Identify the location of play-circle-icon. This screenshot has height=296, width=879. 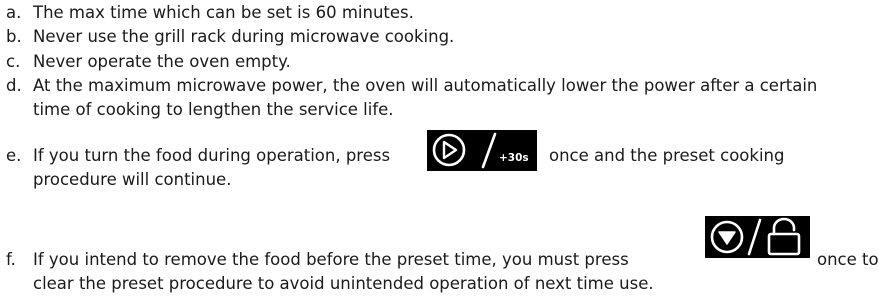
(449, 150).